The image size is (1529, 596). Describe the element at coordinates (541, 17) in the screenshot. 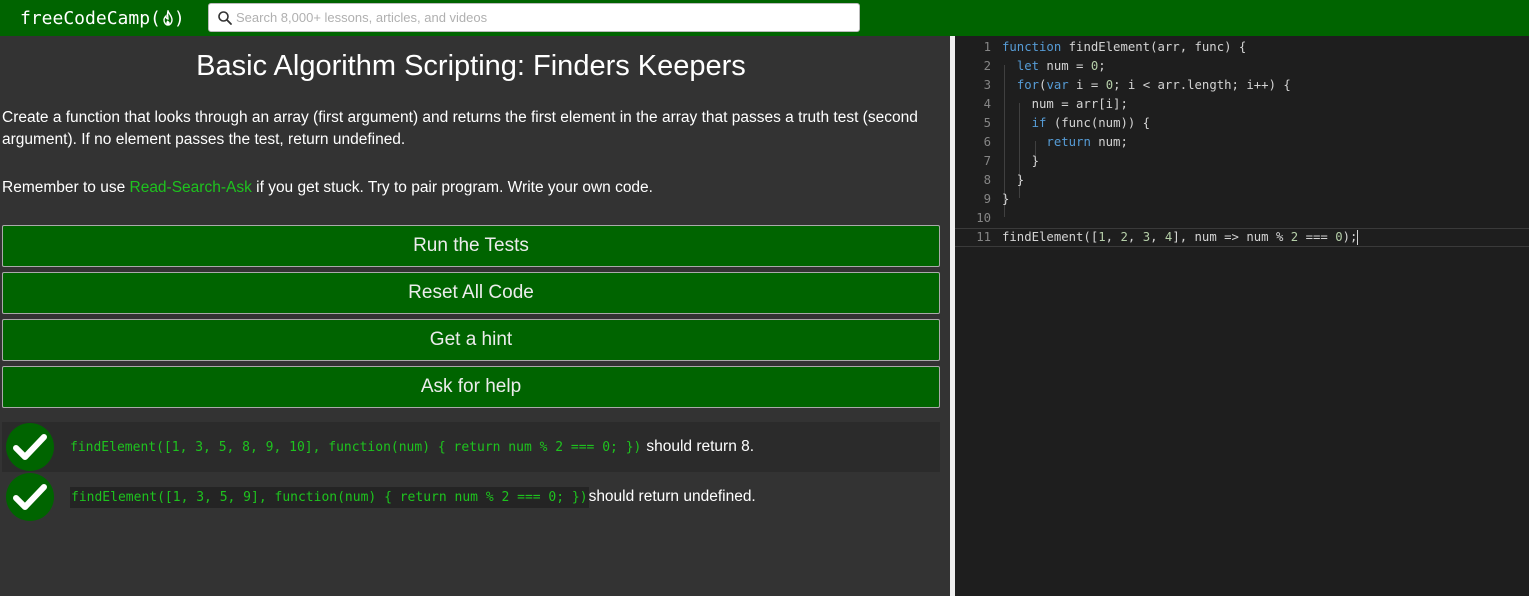

I see `search-input` at that location.